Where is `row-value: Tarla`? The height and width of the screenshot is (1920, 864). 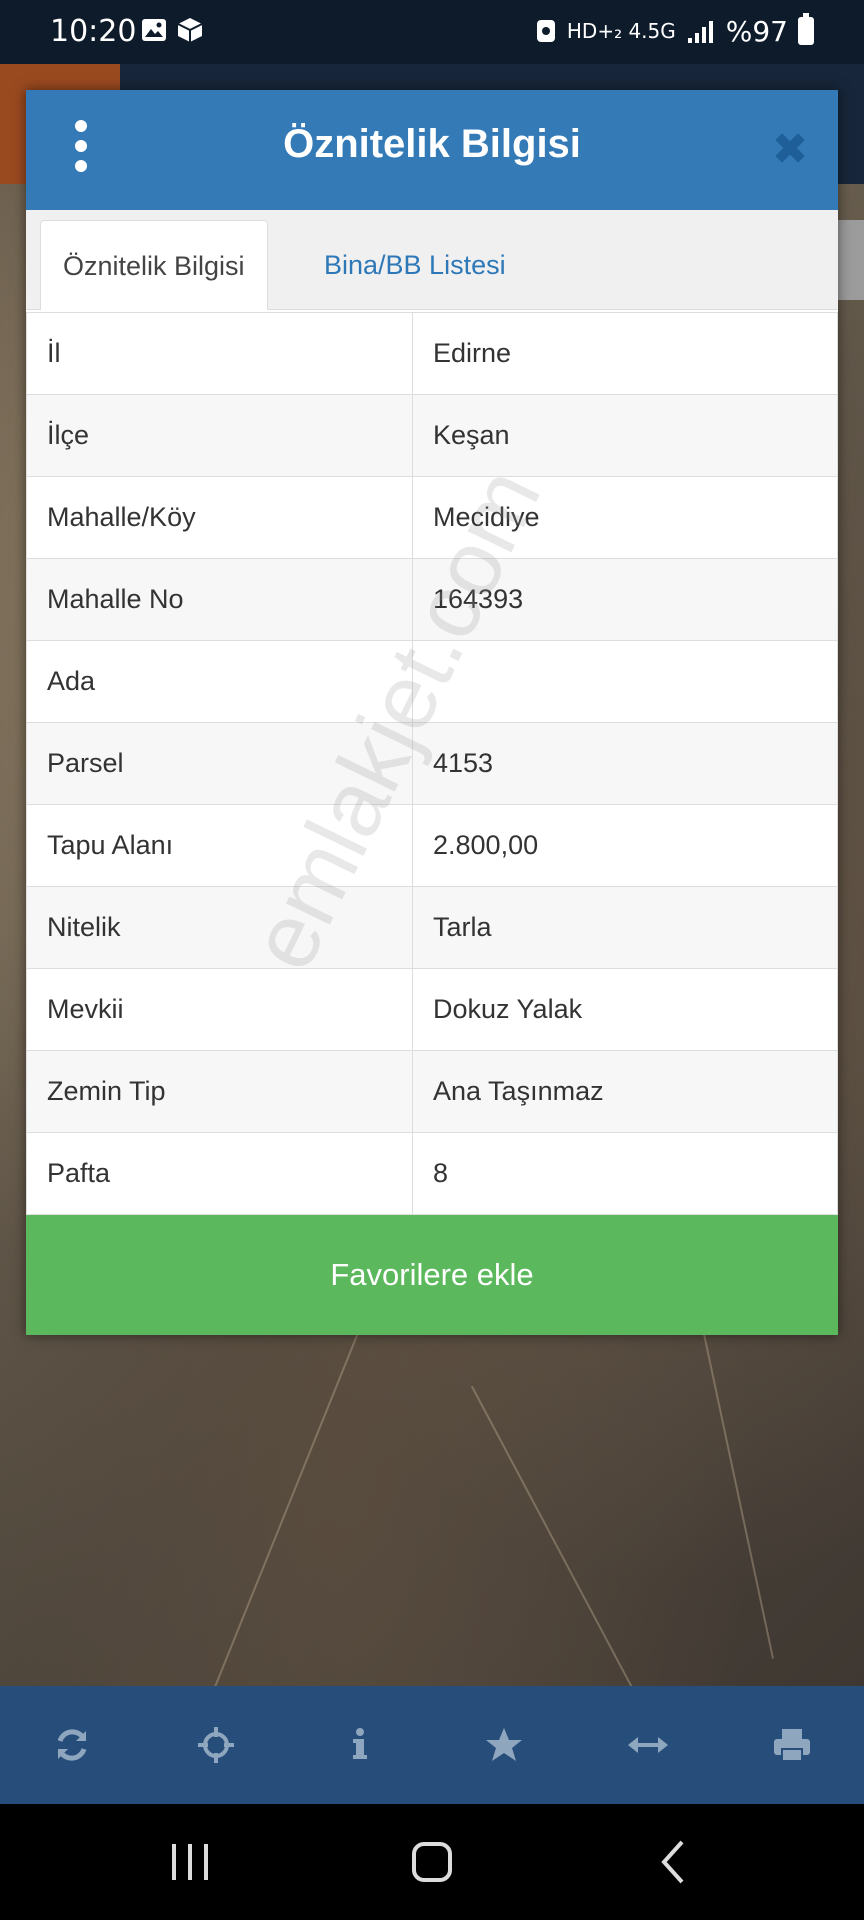
row-value: Tarla is located at coordinates (625, 927).